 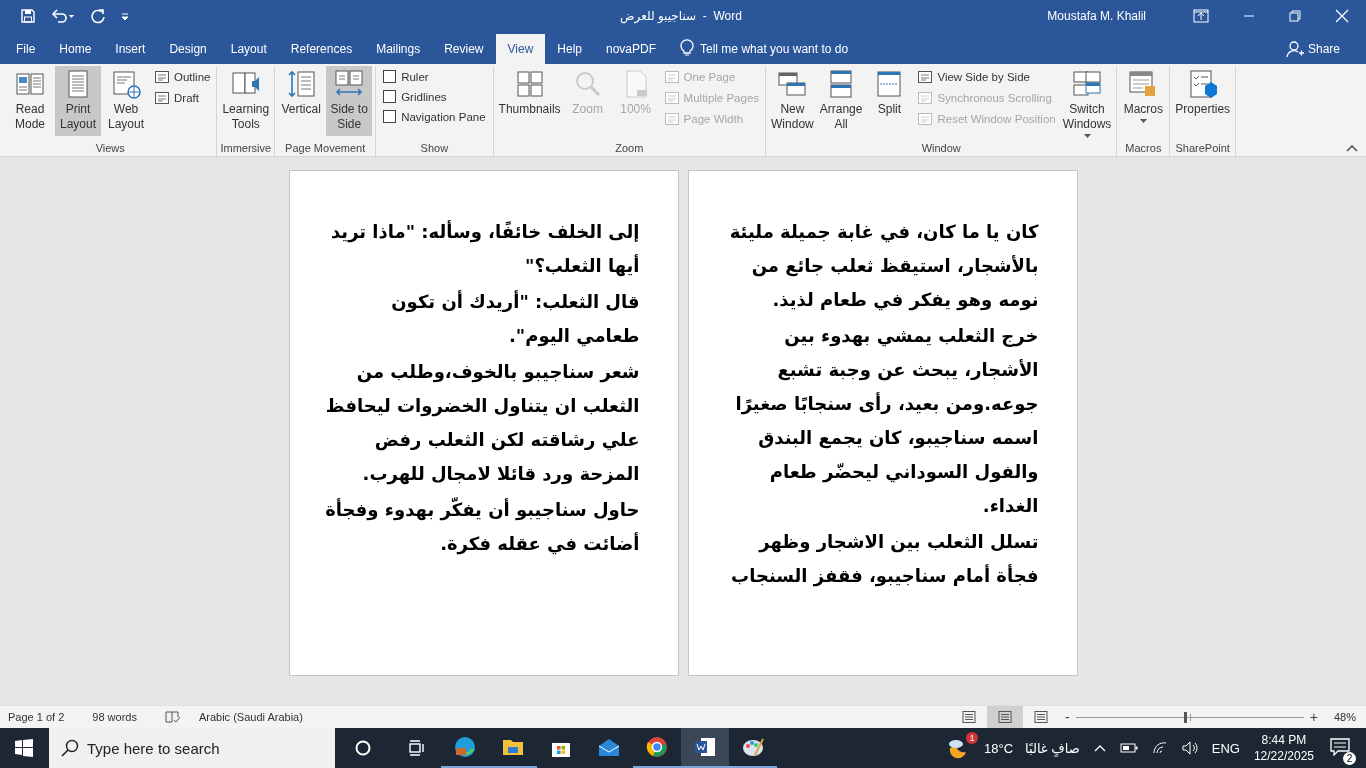 I want to click on browser-ball-icon, so click(x=657, y=747).